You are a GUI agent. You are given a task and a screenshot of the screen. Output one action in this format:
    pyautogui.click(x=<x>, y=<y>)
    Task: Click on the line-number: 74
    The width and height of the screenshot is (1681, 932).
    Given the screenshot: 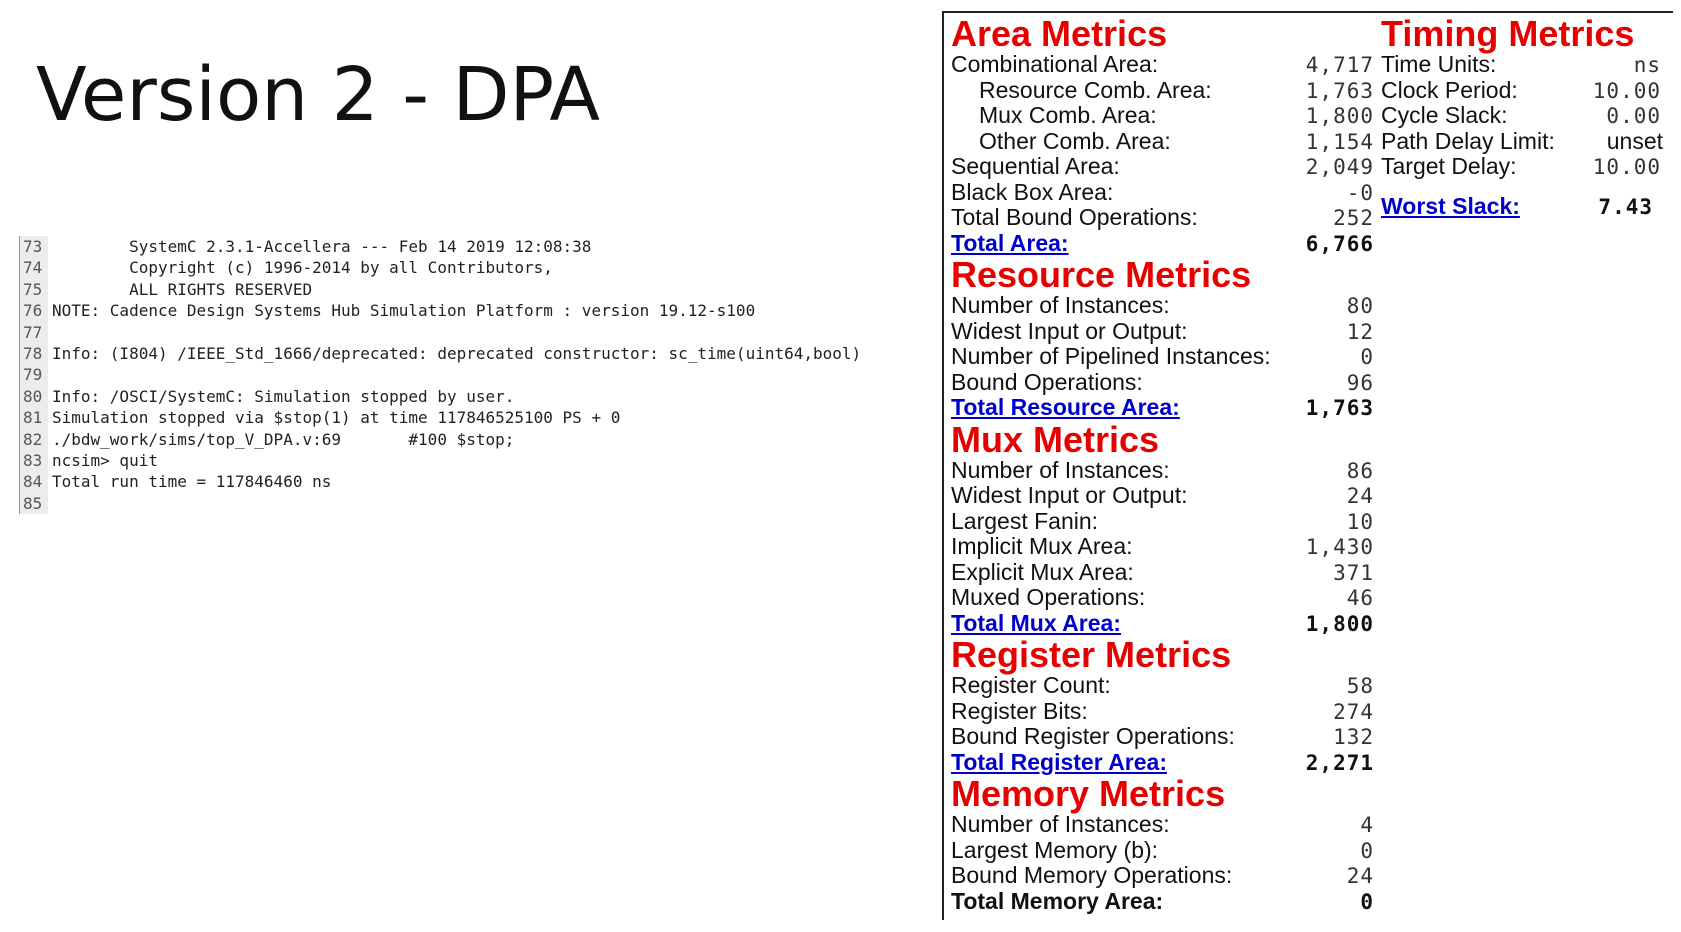 What is the action you would take?
    pyautogui.click(x=33, y=268)
    